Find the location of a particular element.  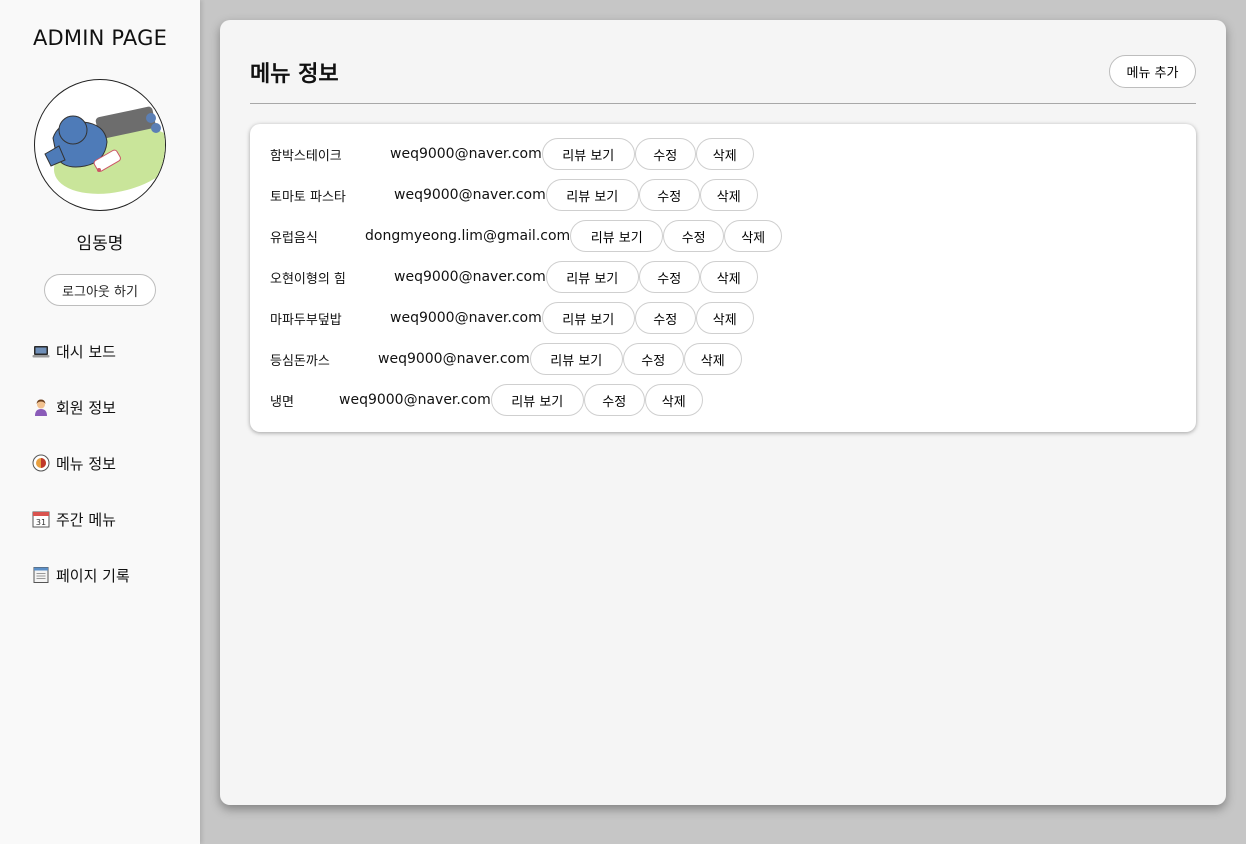

nav-label: 메뉴 정보 is located at coordinates (86, 463).